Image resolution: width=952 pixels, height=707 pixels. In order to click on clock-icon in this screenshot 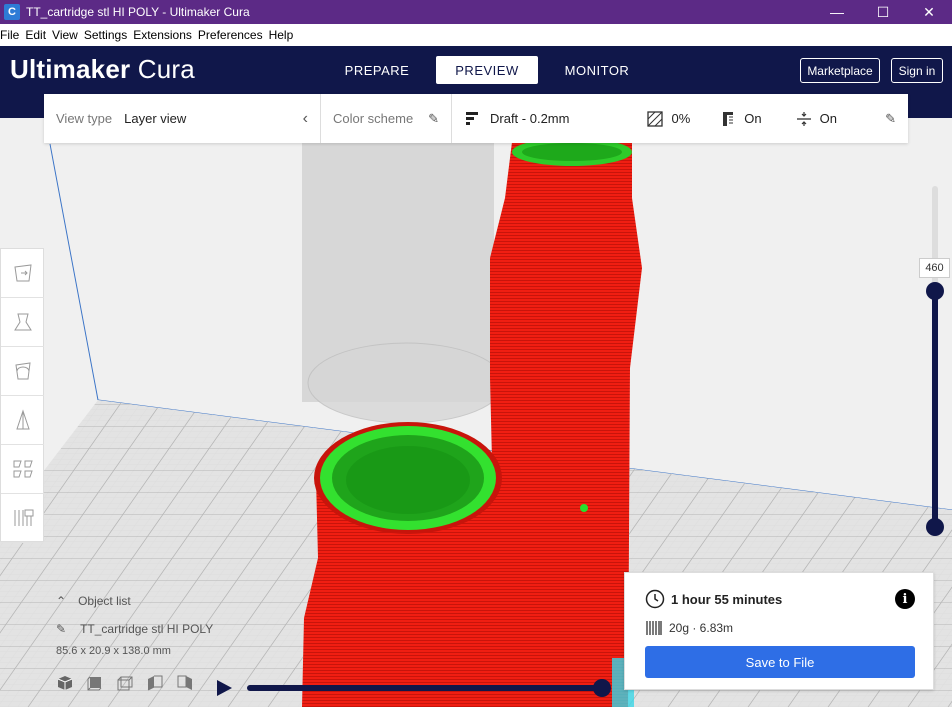, I will do `click(655, 599)`.